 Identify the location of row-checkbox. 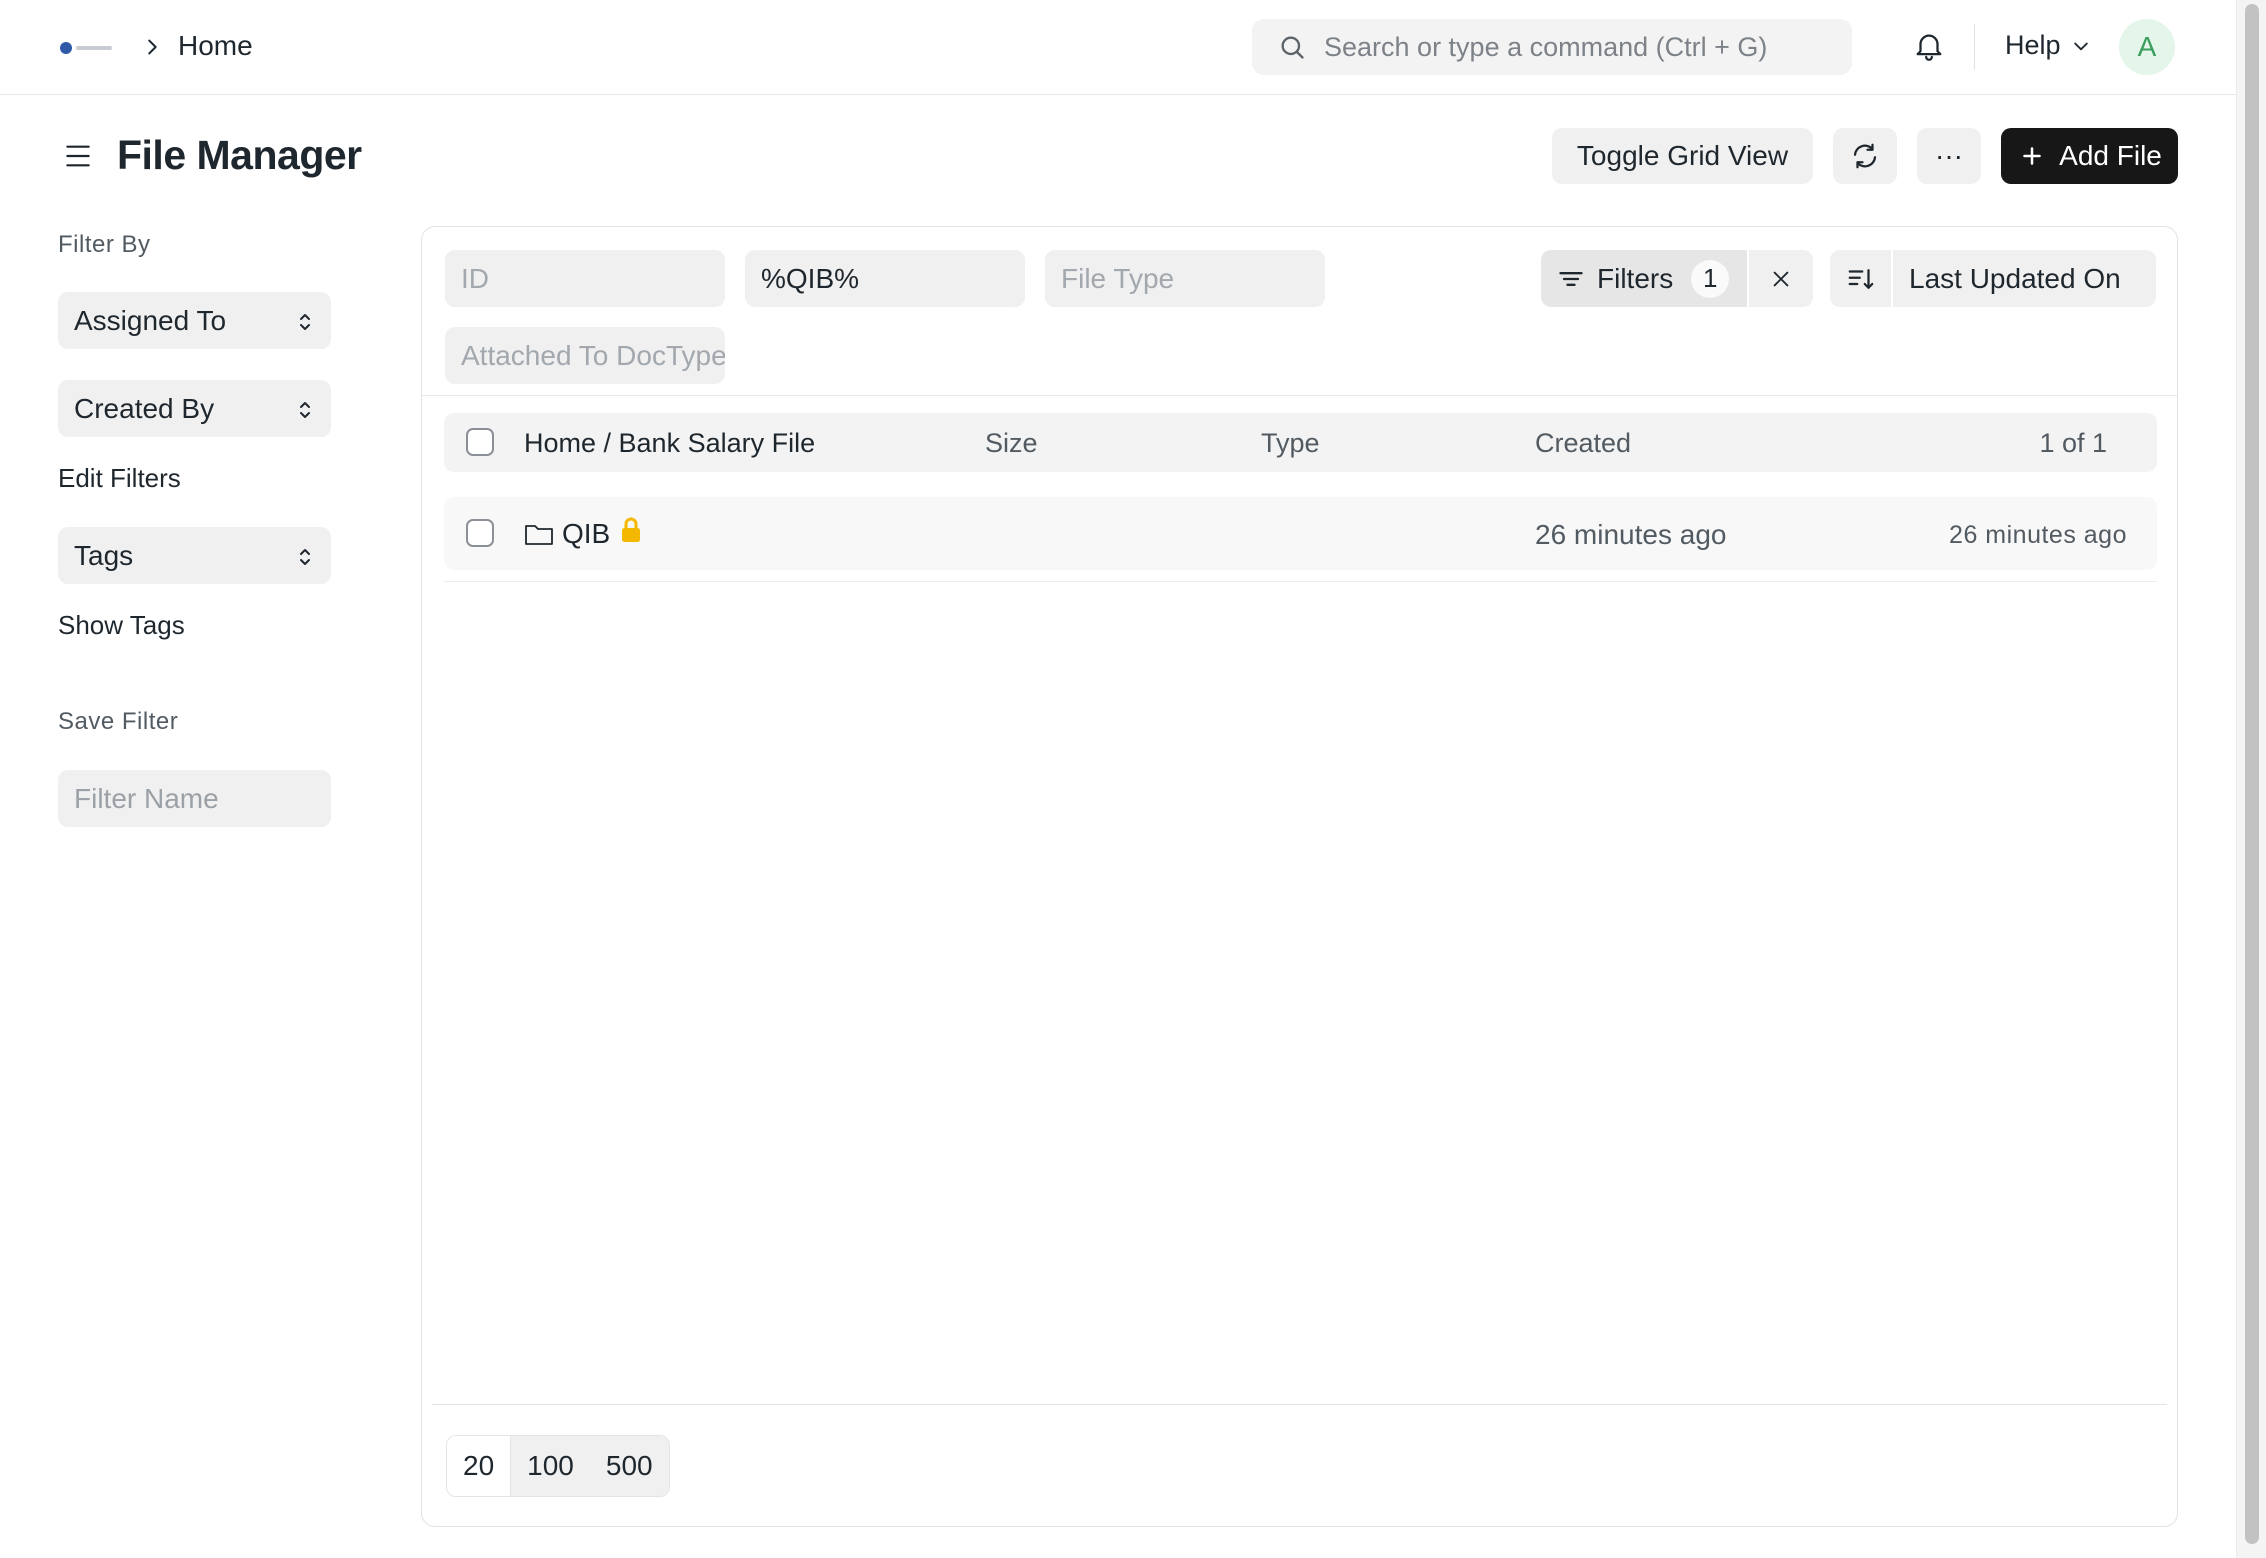
(480, 533).